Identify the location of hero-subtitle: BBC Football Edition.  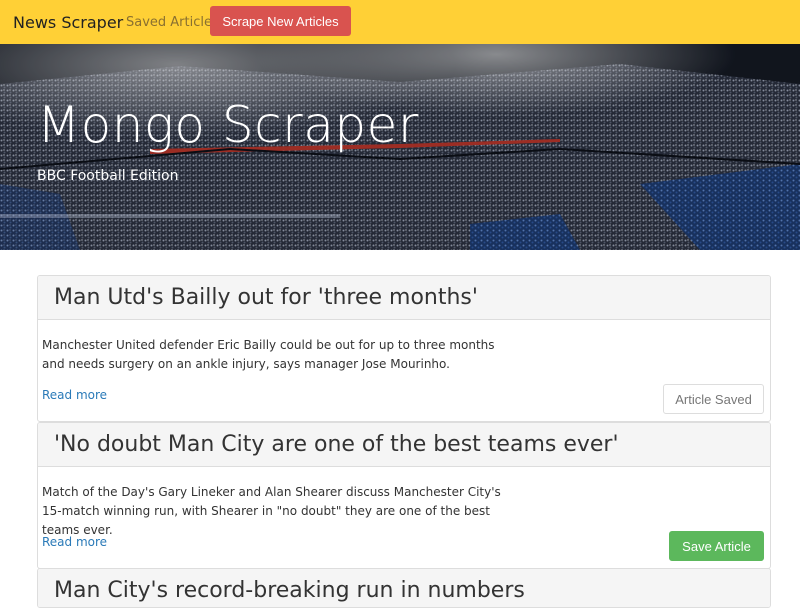
(108, 176).